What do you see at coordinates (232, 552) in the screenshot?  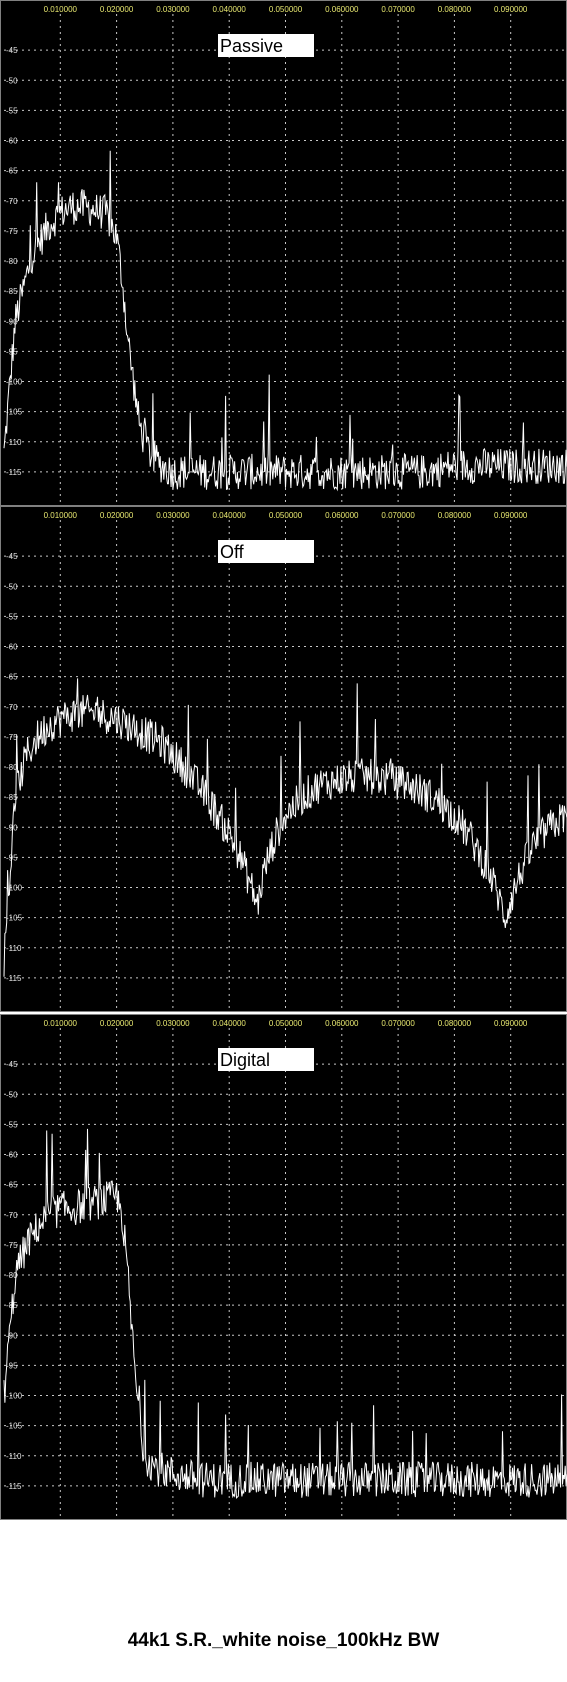 I see `panel-label: Off` at bounding box center [232, 552].